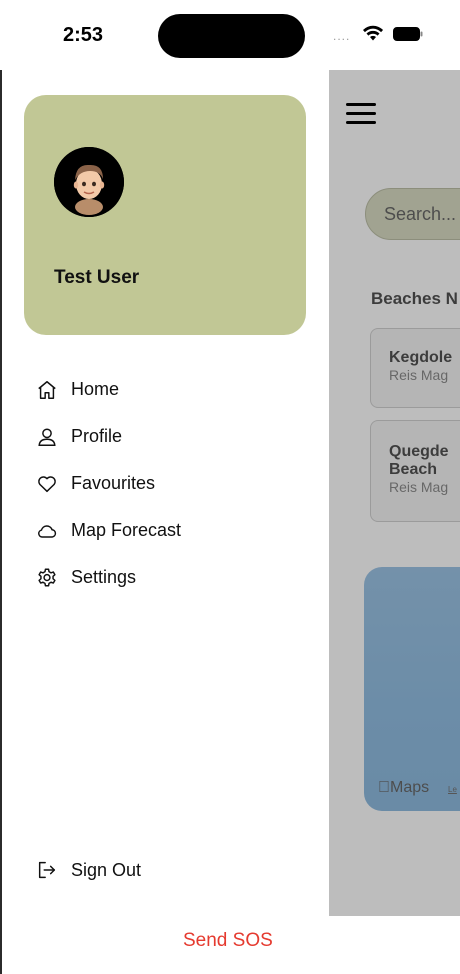 The width and height of the screenshot is (460, 974). Describe the element at coordinates (47, 870) in the screenshot. I see `sign-out-icon` at that location.